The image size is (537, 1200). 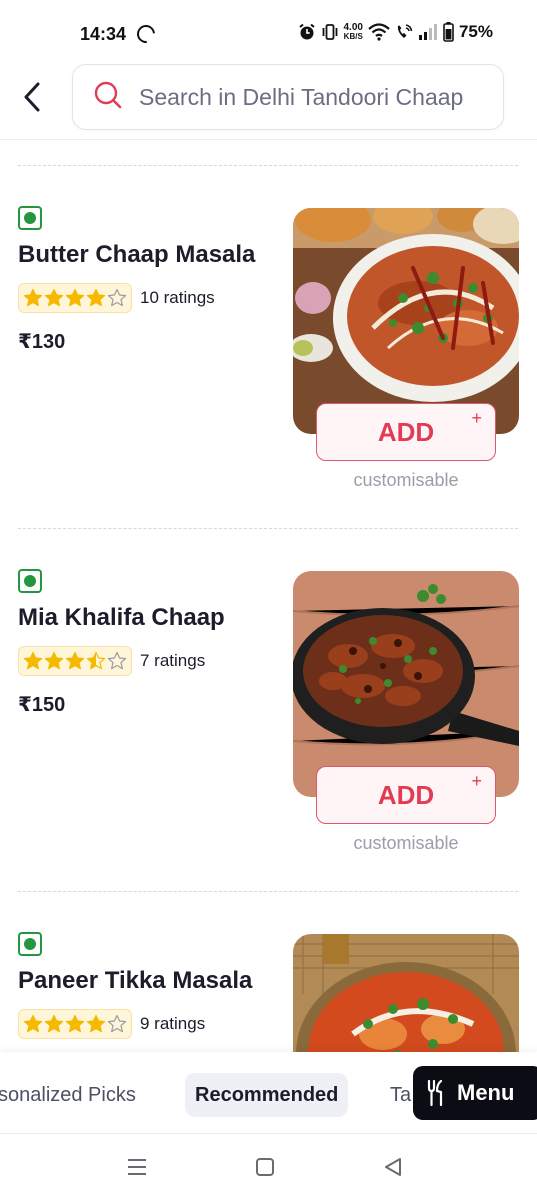 What do you see at coordinates (137, 254) in the screenshot?
I see `item-name: Butter Chaap Masala` at bounding box center [137, 254].